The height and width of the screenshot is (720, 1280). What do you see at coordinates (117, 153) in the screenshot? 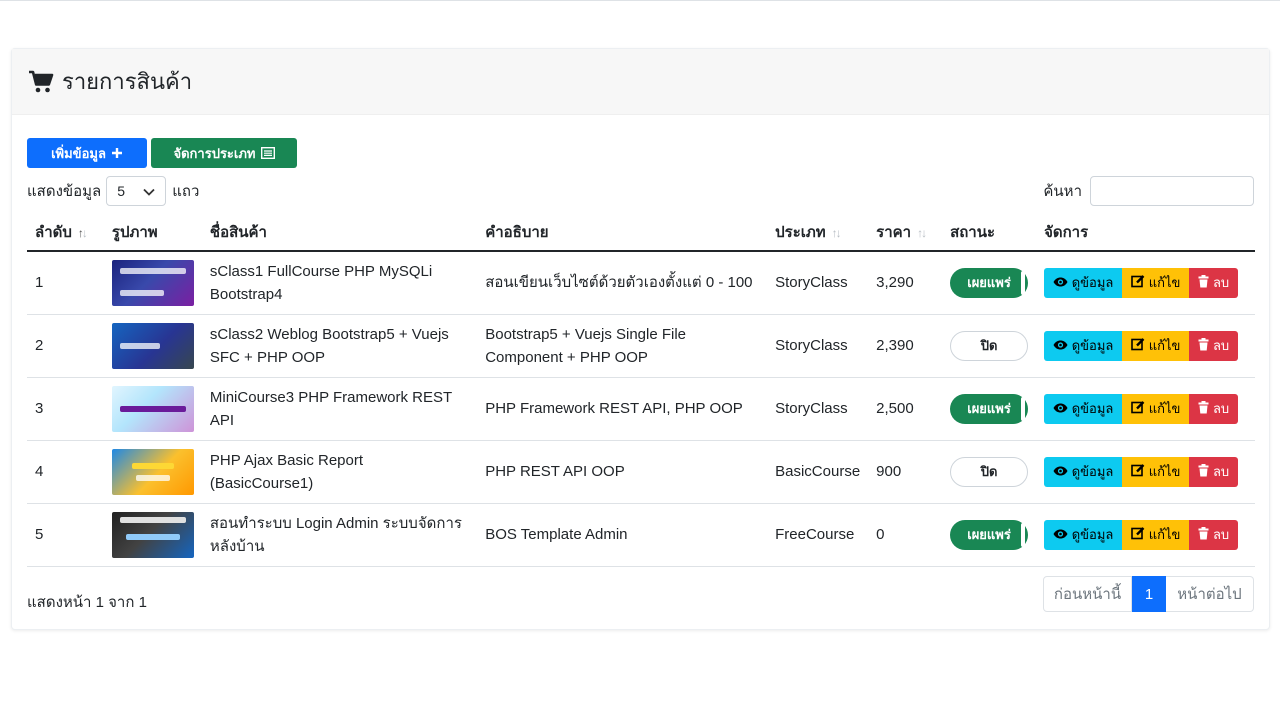
I see `plus-icon` at bounding box center [117, 153].